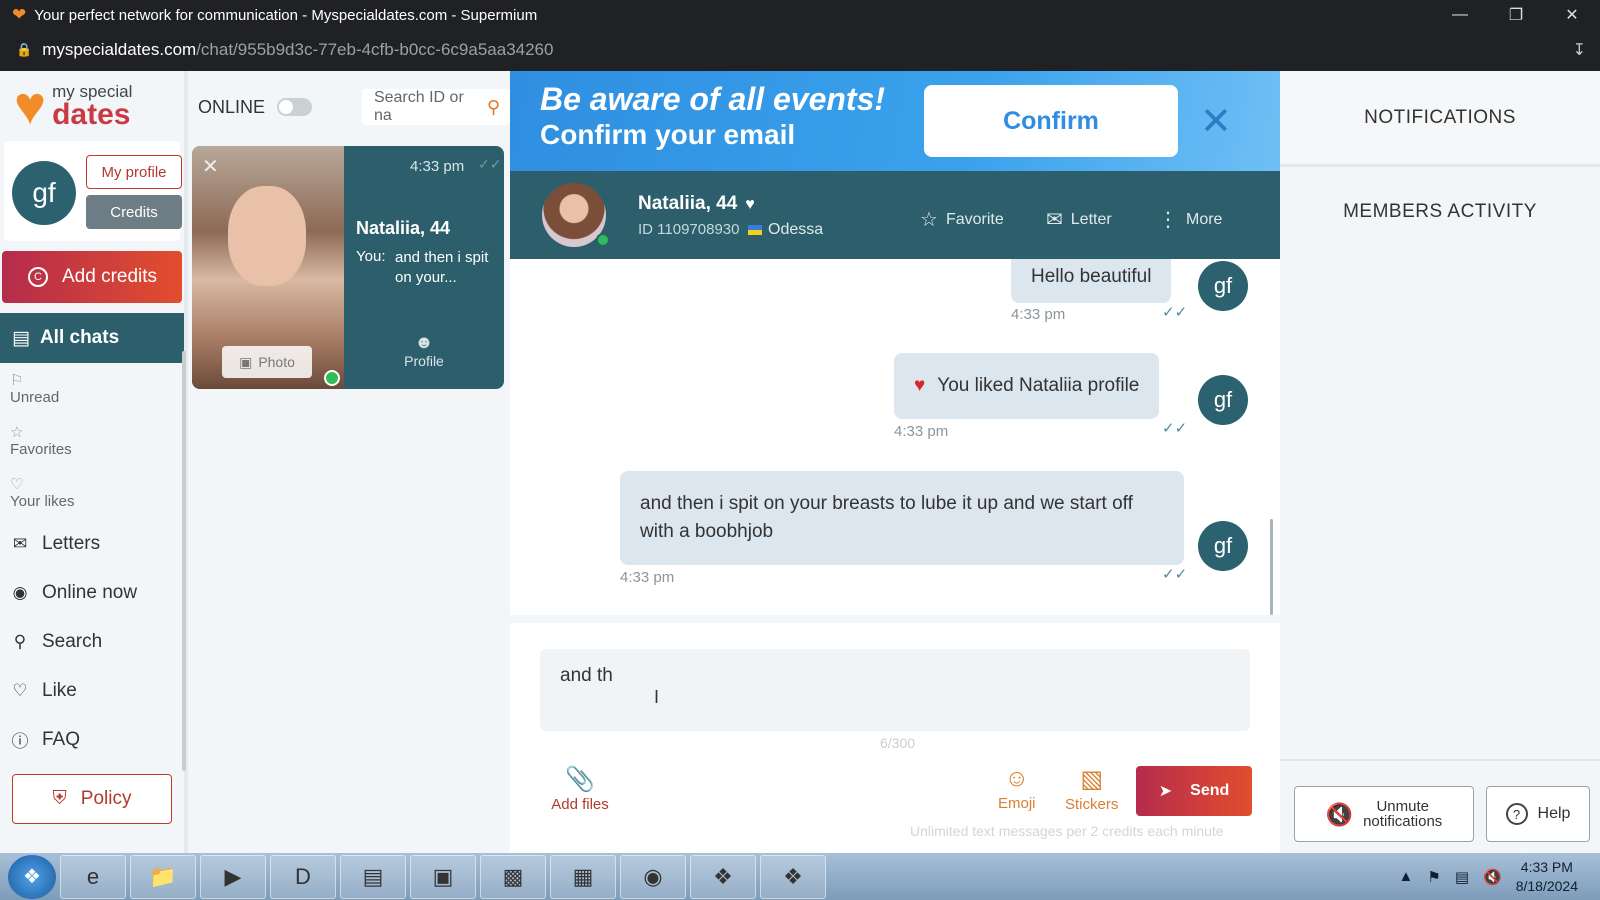 This screenshot has height=900, width=1600. Describe the element at coordinates (303, 876) in the screenshot. I see `app-d-icon: D` at that location.